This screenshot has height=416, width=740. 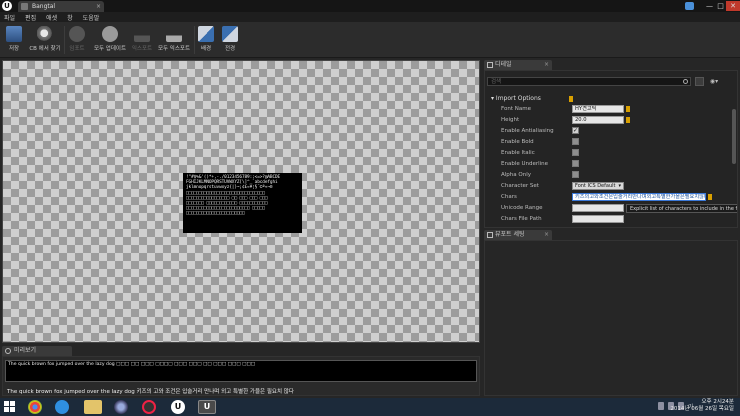 I want to click on font-name-label: Font Name, so click(x=516, y=109).